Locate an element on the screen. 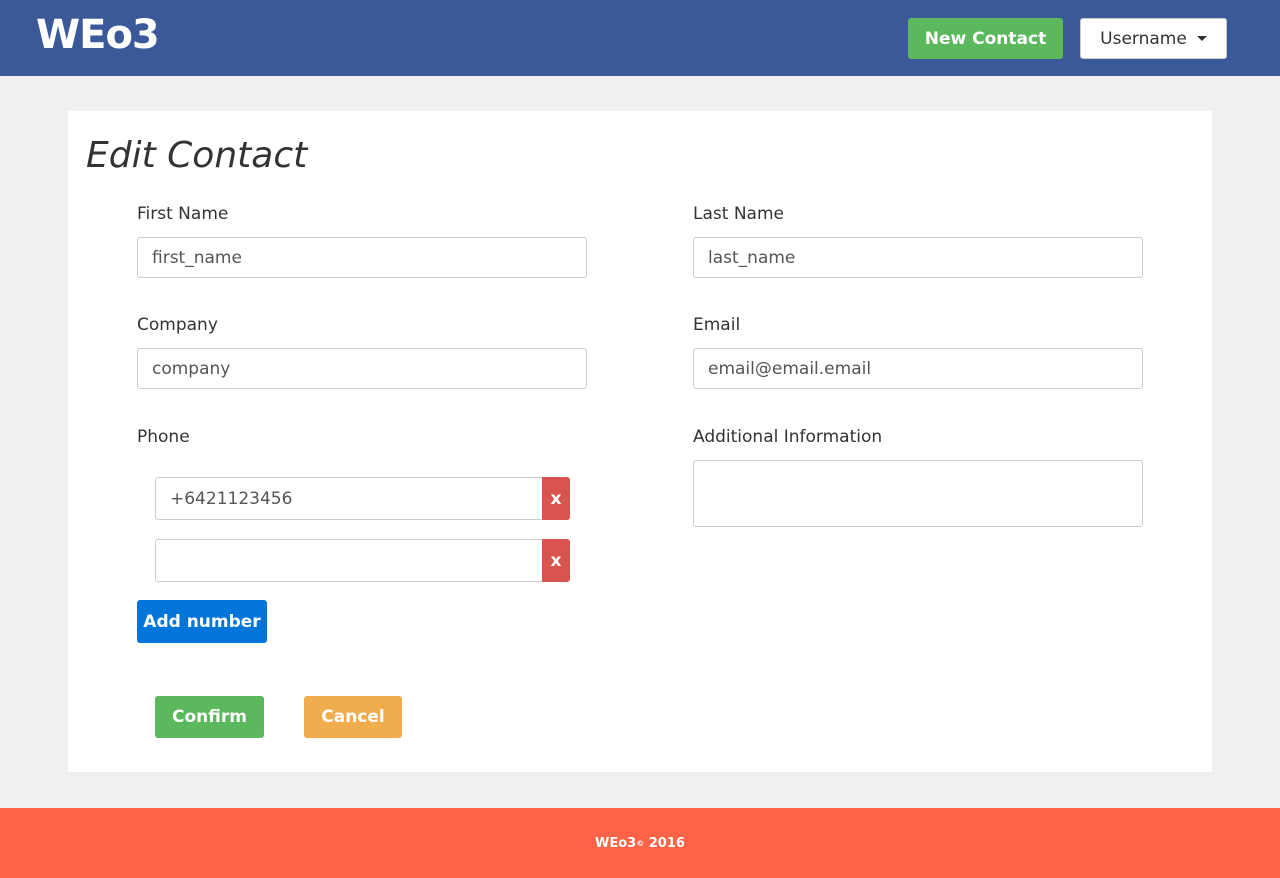 Image resolution: width=1280 pixels, height=878 pixels. company-input: company is located at coordinates (362, 368).